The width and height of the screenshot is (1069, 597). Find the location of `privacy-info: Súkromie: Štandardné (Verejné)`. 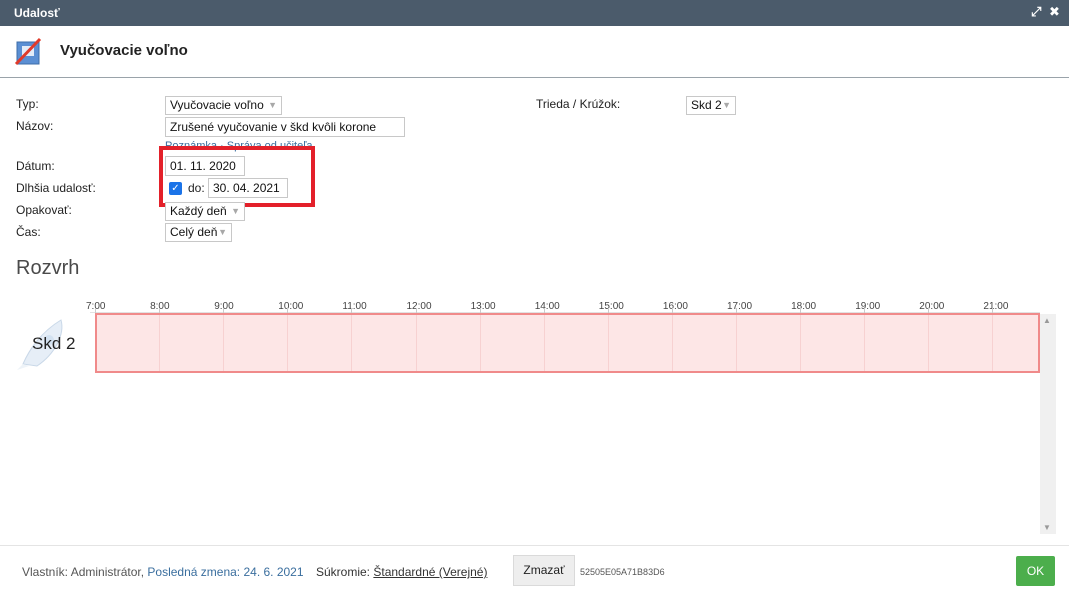

privacy-info: Súkromie: Štandardné (Verejné) is located at coordinates (401, 572).